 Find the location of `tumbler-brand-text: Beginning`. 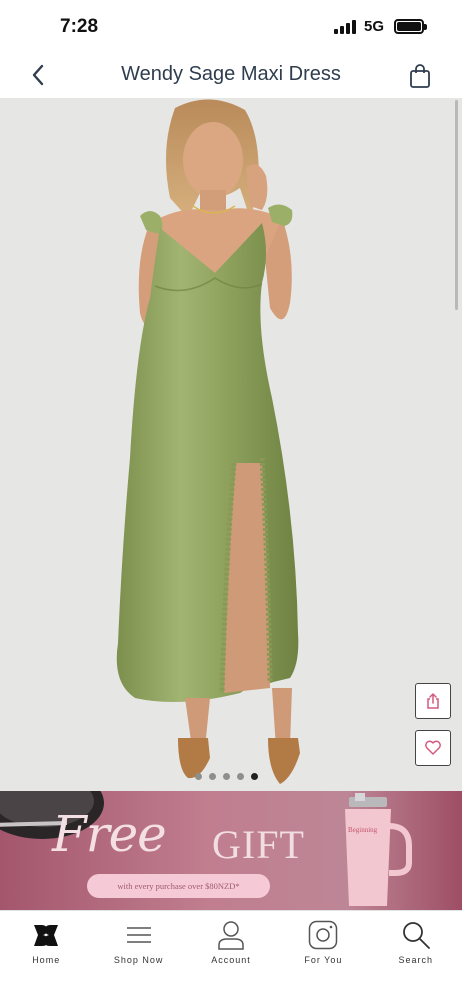

tumbler-brand-text: Beginning is located at coordinates (363, 830).